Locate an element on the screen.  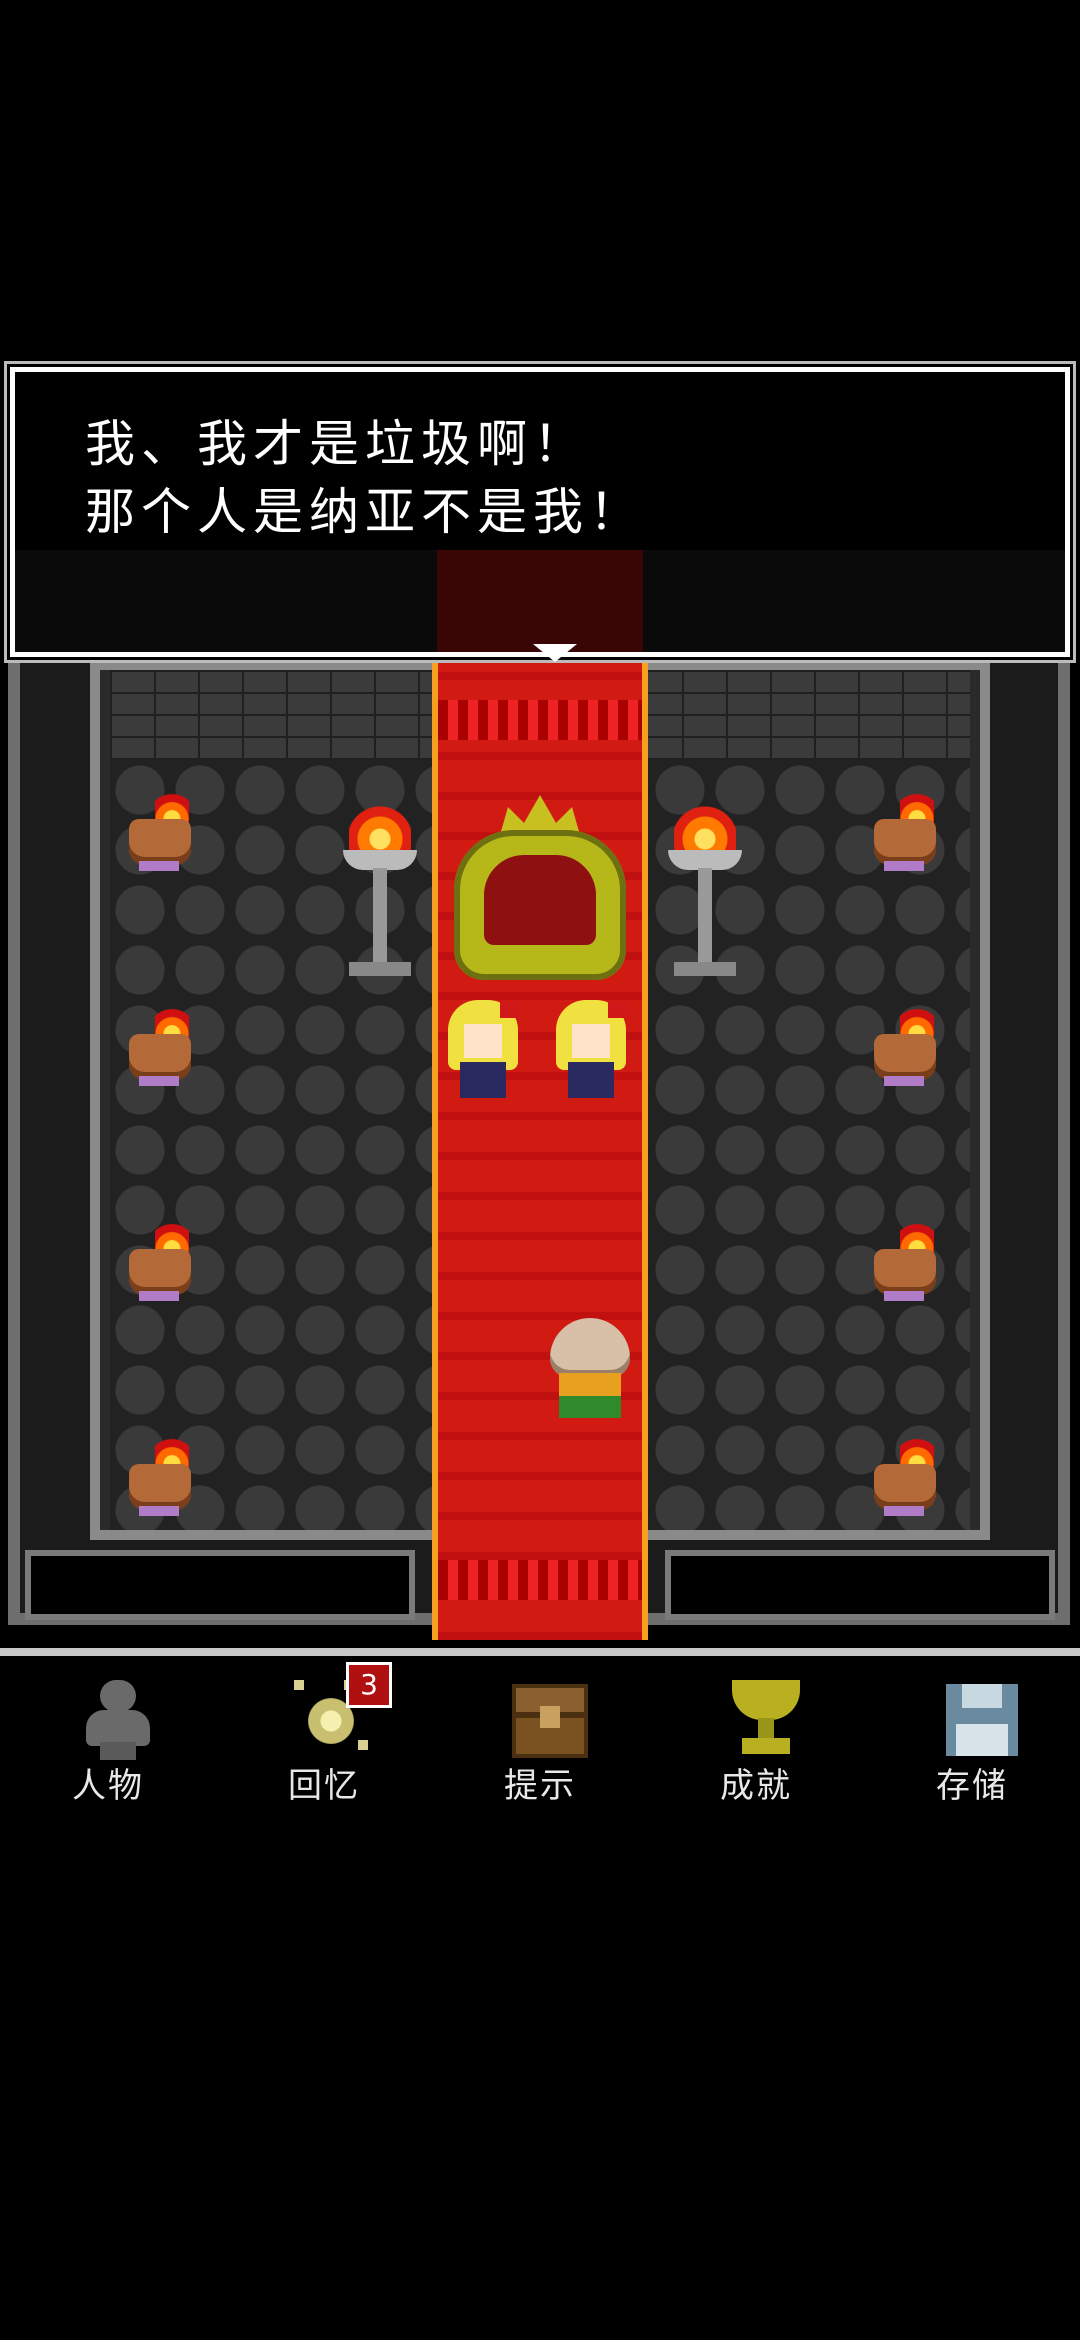
throne-icon is located at coordinates (540, 895).